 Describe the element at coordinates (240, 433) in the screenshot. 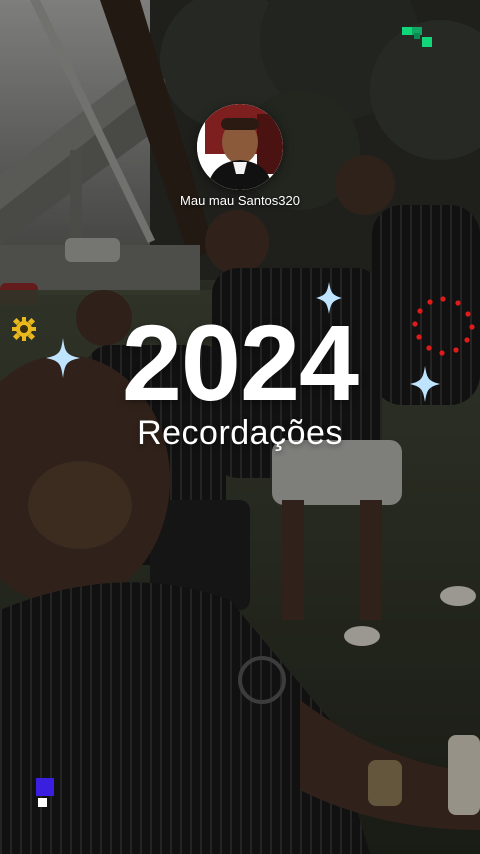

I see `recap-title: Recordações` at that location.